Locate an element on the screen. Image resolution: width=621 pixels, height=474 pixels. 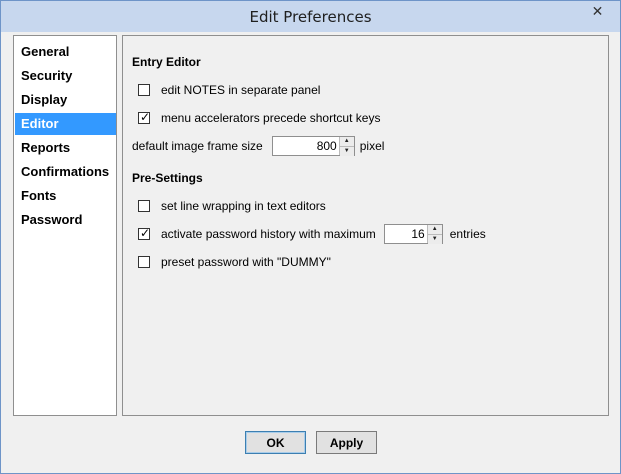
menu-accelerators-checkbox: ✓ is located at coordinates (144, 117).